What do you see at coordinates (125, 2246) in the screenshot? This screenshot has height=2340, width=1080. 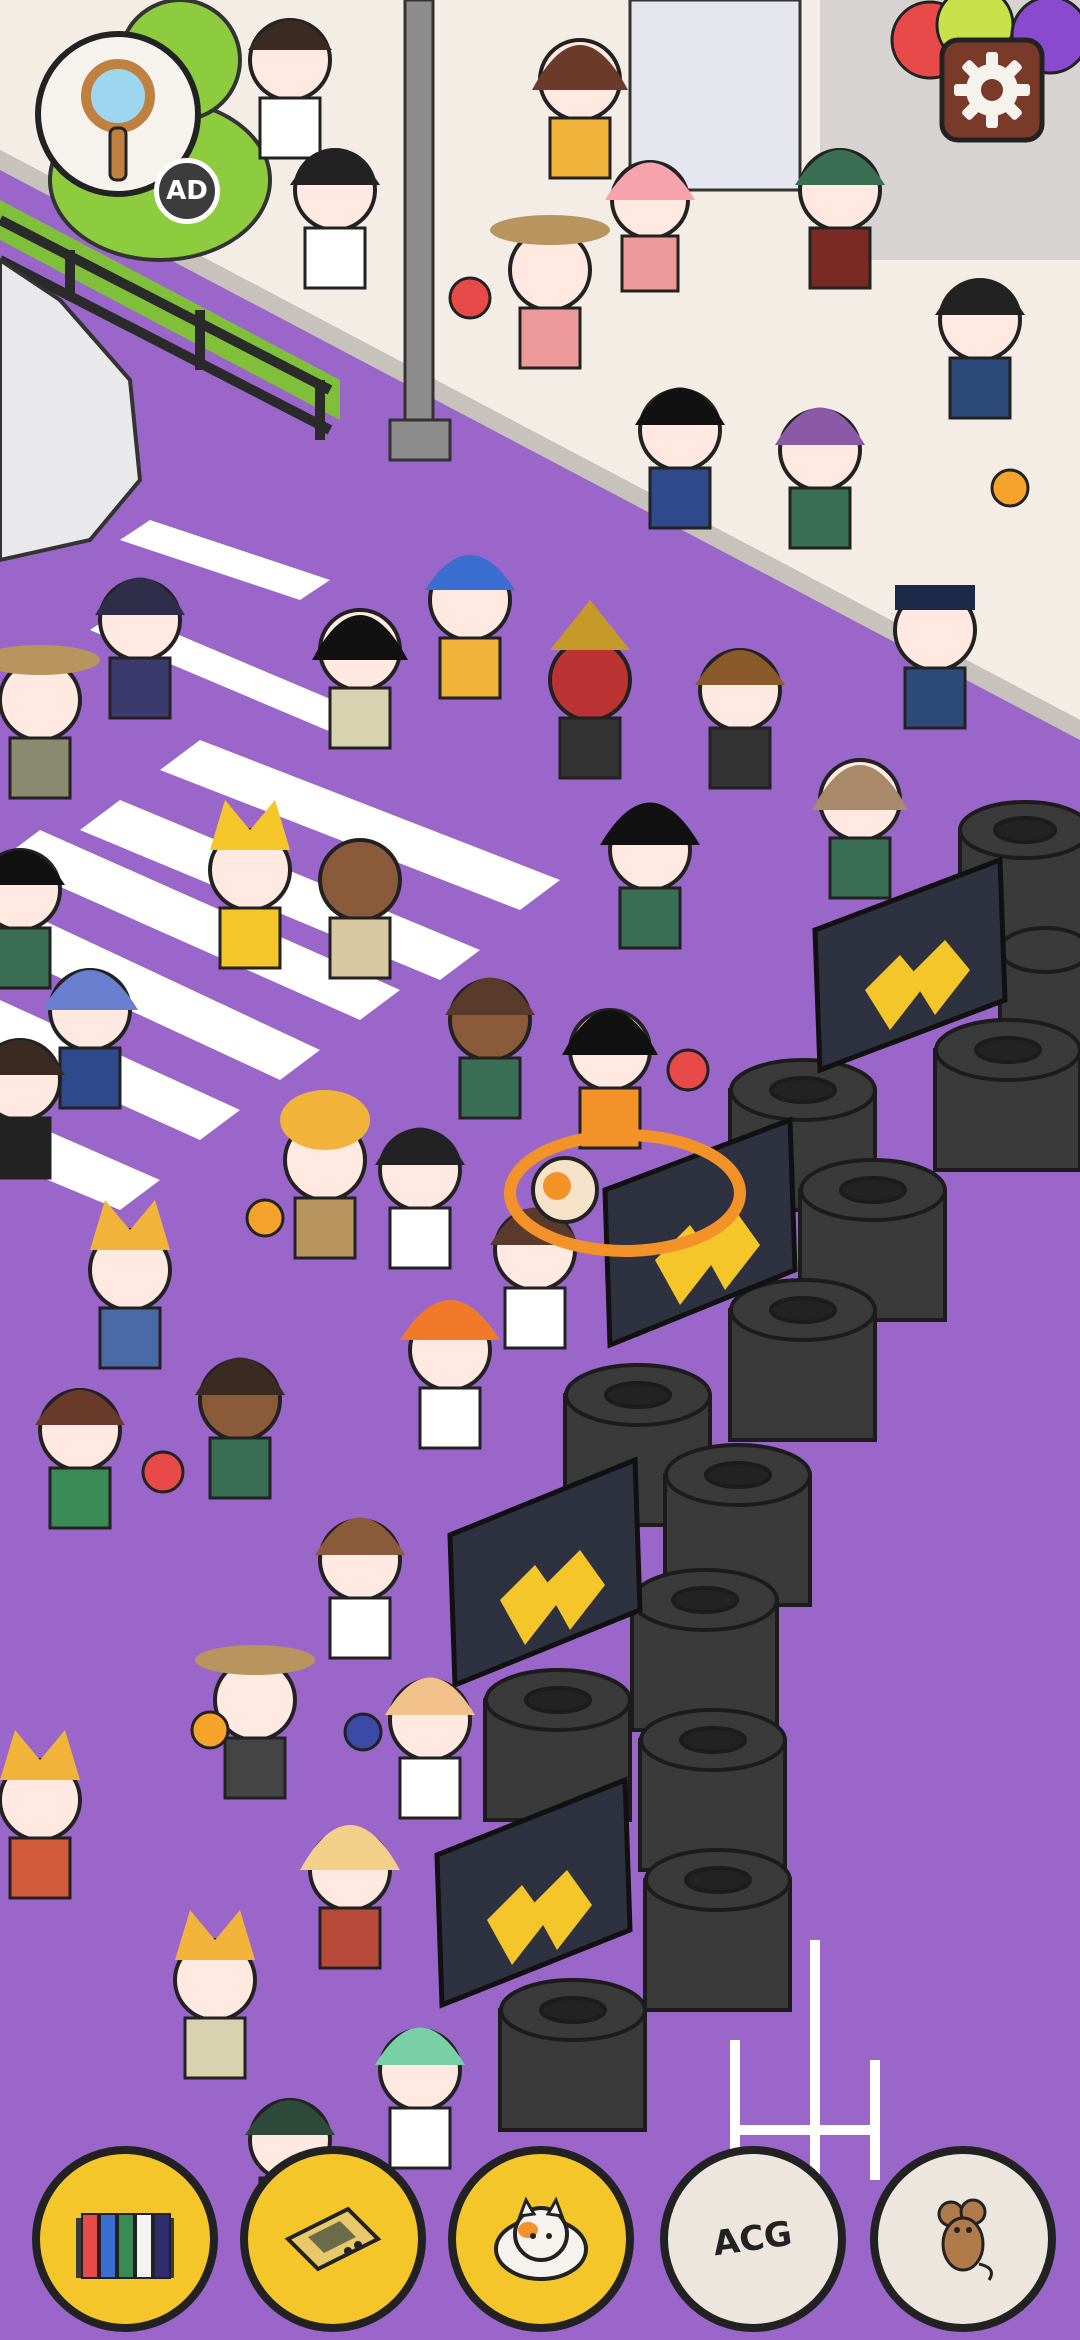 I see `books-icon` at bounding box center [125, 2246].